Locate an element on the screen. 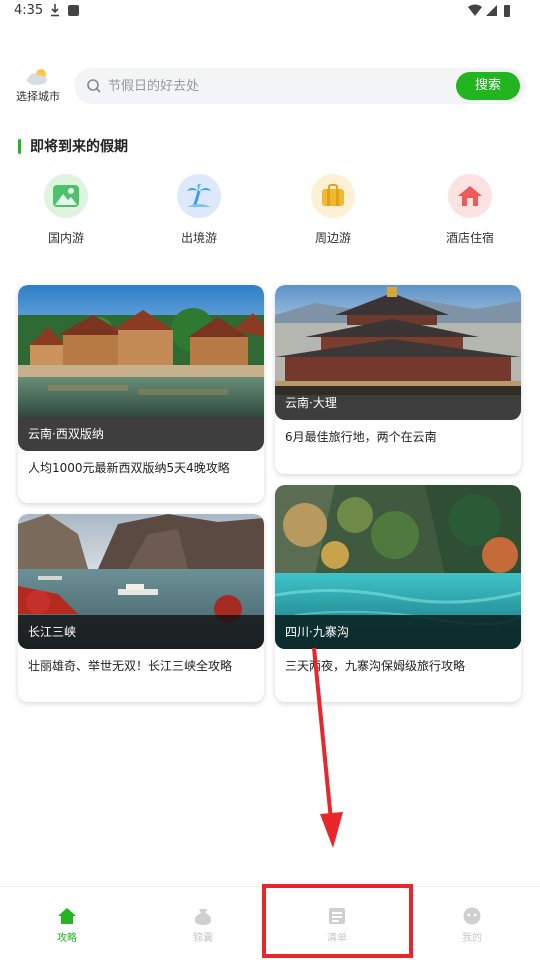 The width and height of the screenshot is (540, 960). notification-icon is located at coordinates (73, 10).